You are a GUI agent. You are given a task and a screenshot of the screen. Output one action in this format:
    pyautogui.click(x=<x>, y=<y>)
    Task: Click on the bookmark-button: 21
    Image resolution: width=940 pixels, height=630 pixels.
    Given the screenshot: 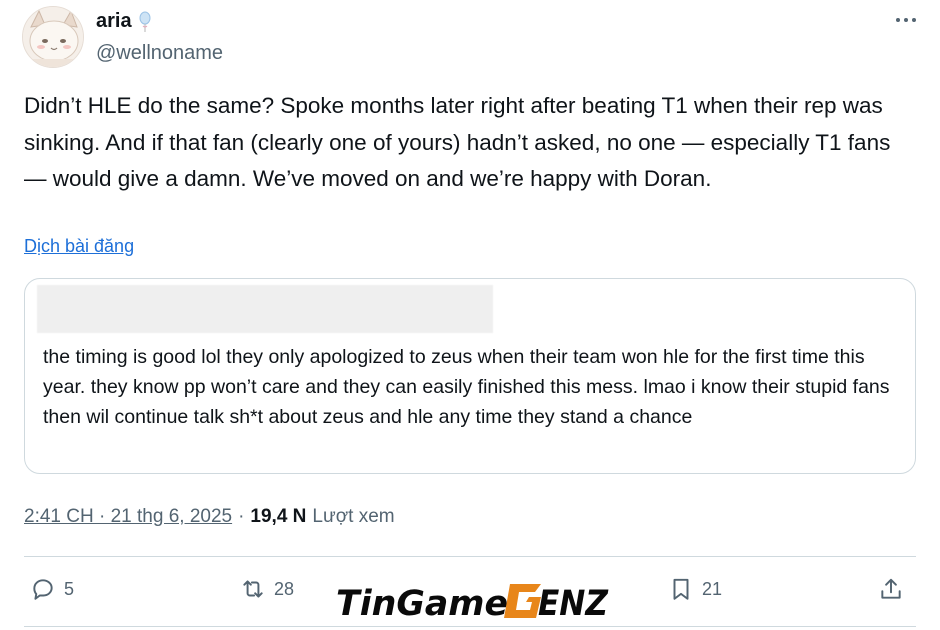 What is the action you would take?
    pyautogui.click(x=695, y=589)
    